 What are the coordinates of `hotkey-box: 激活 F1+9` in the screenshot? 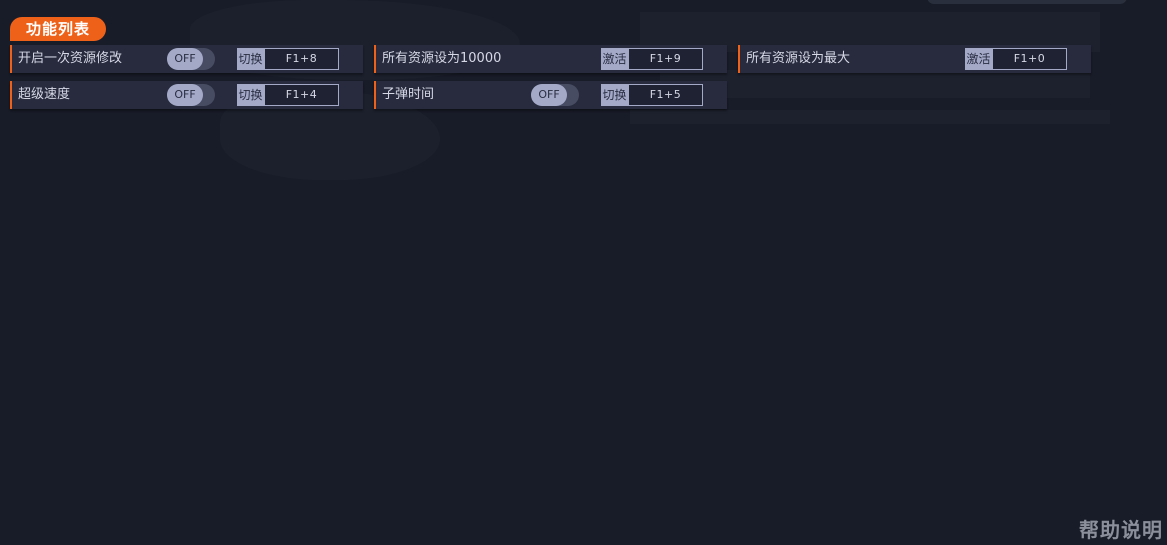 It's located at (652, 59).